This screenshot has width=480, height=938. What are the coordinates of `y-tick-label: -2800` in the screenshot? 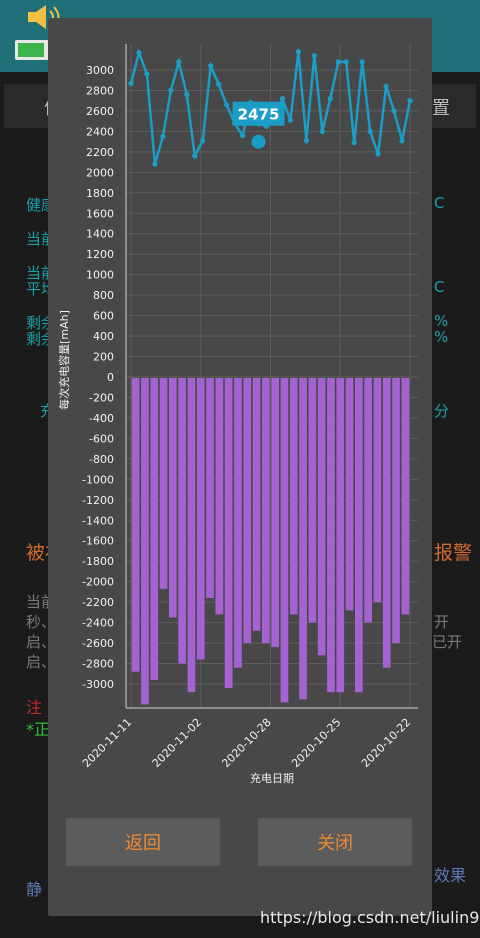 It's located at (98, 664).